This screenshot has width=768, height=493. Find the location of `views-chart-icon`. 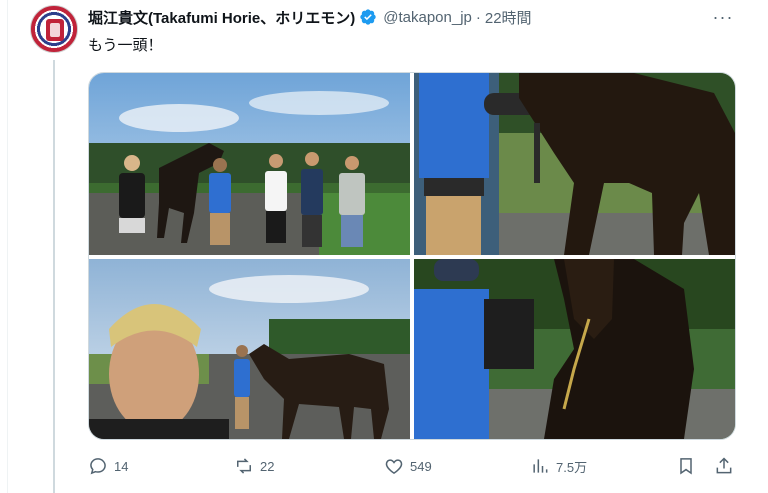

views-chart-icon is located at coordinates (540, 466).